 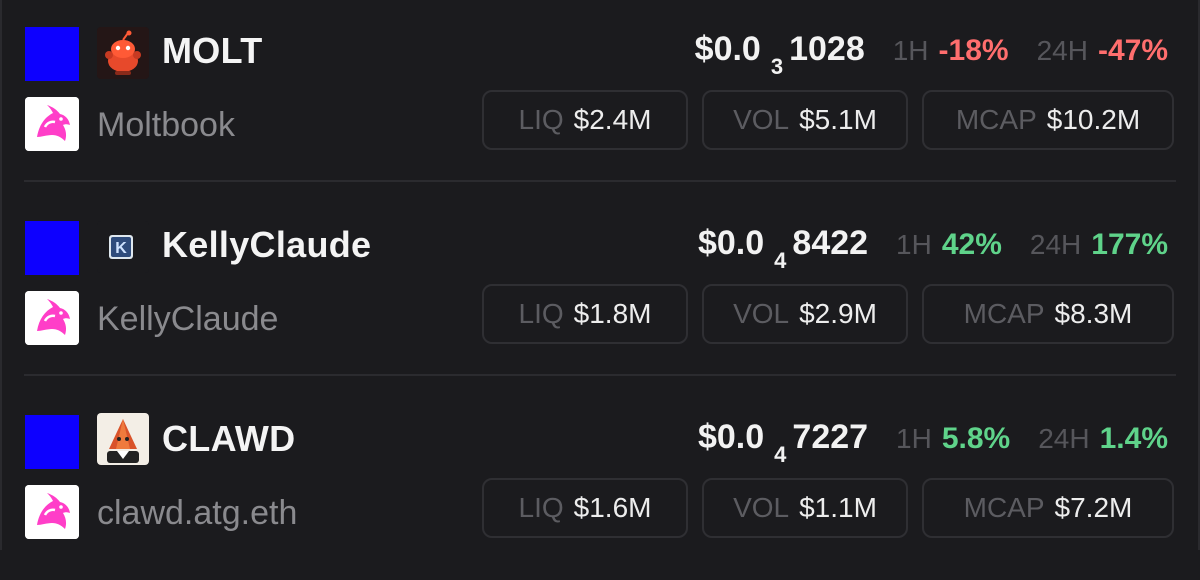 I want to click on h24-change: -47%, so click(x=1132, y=50).